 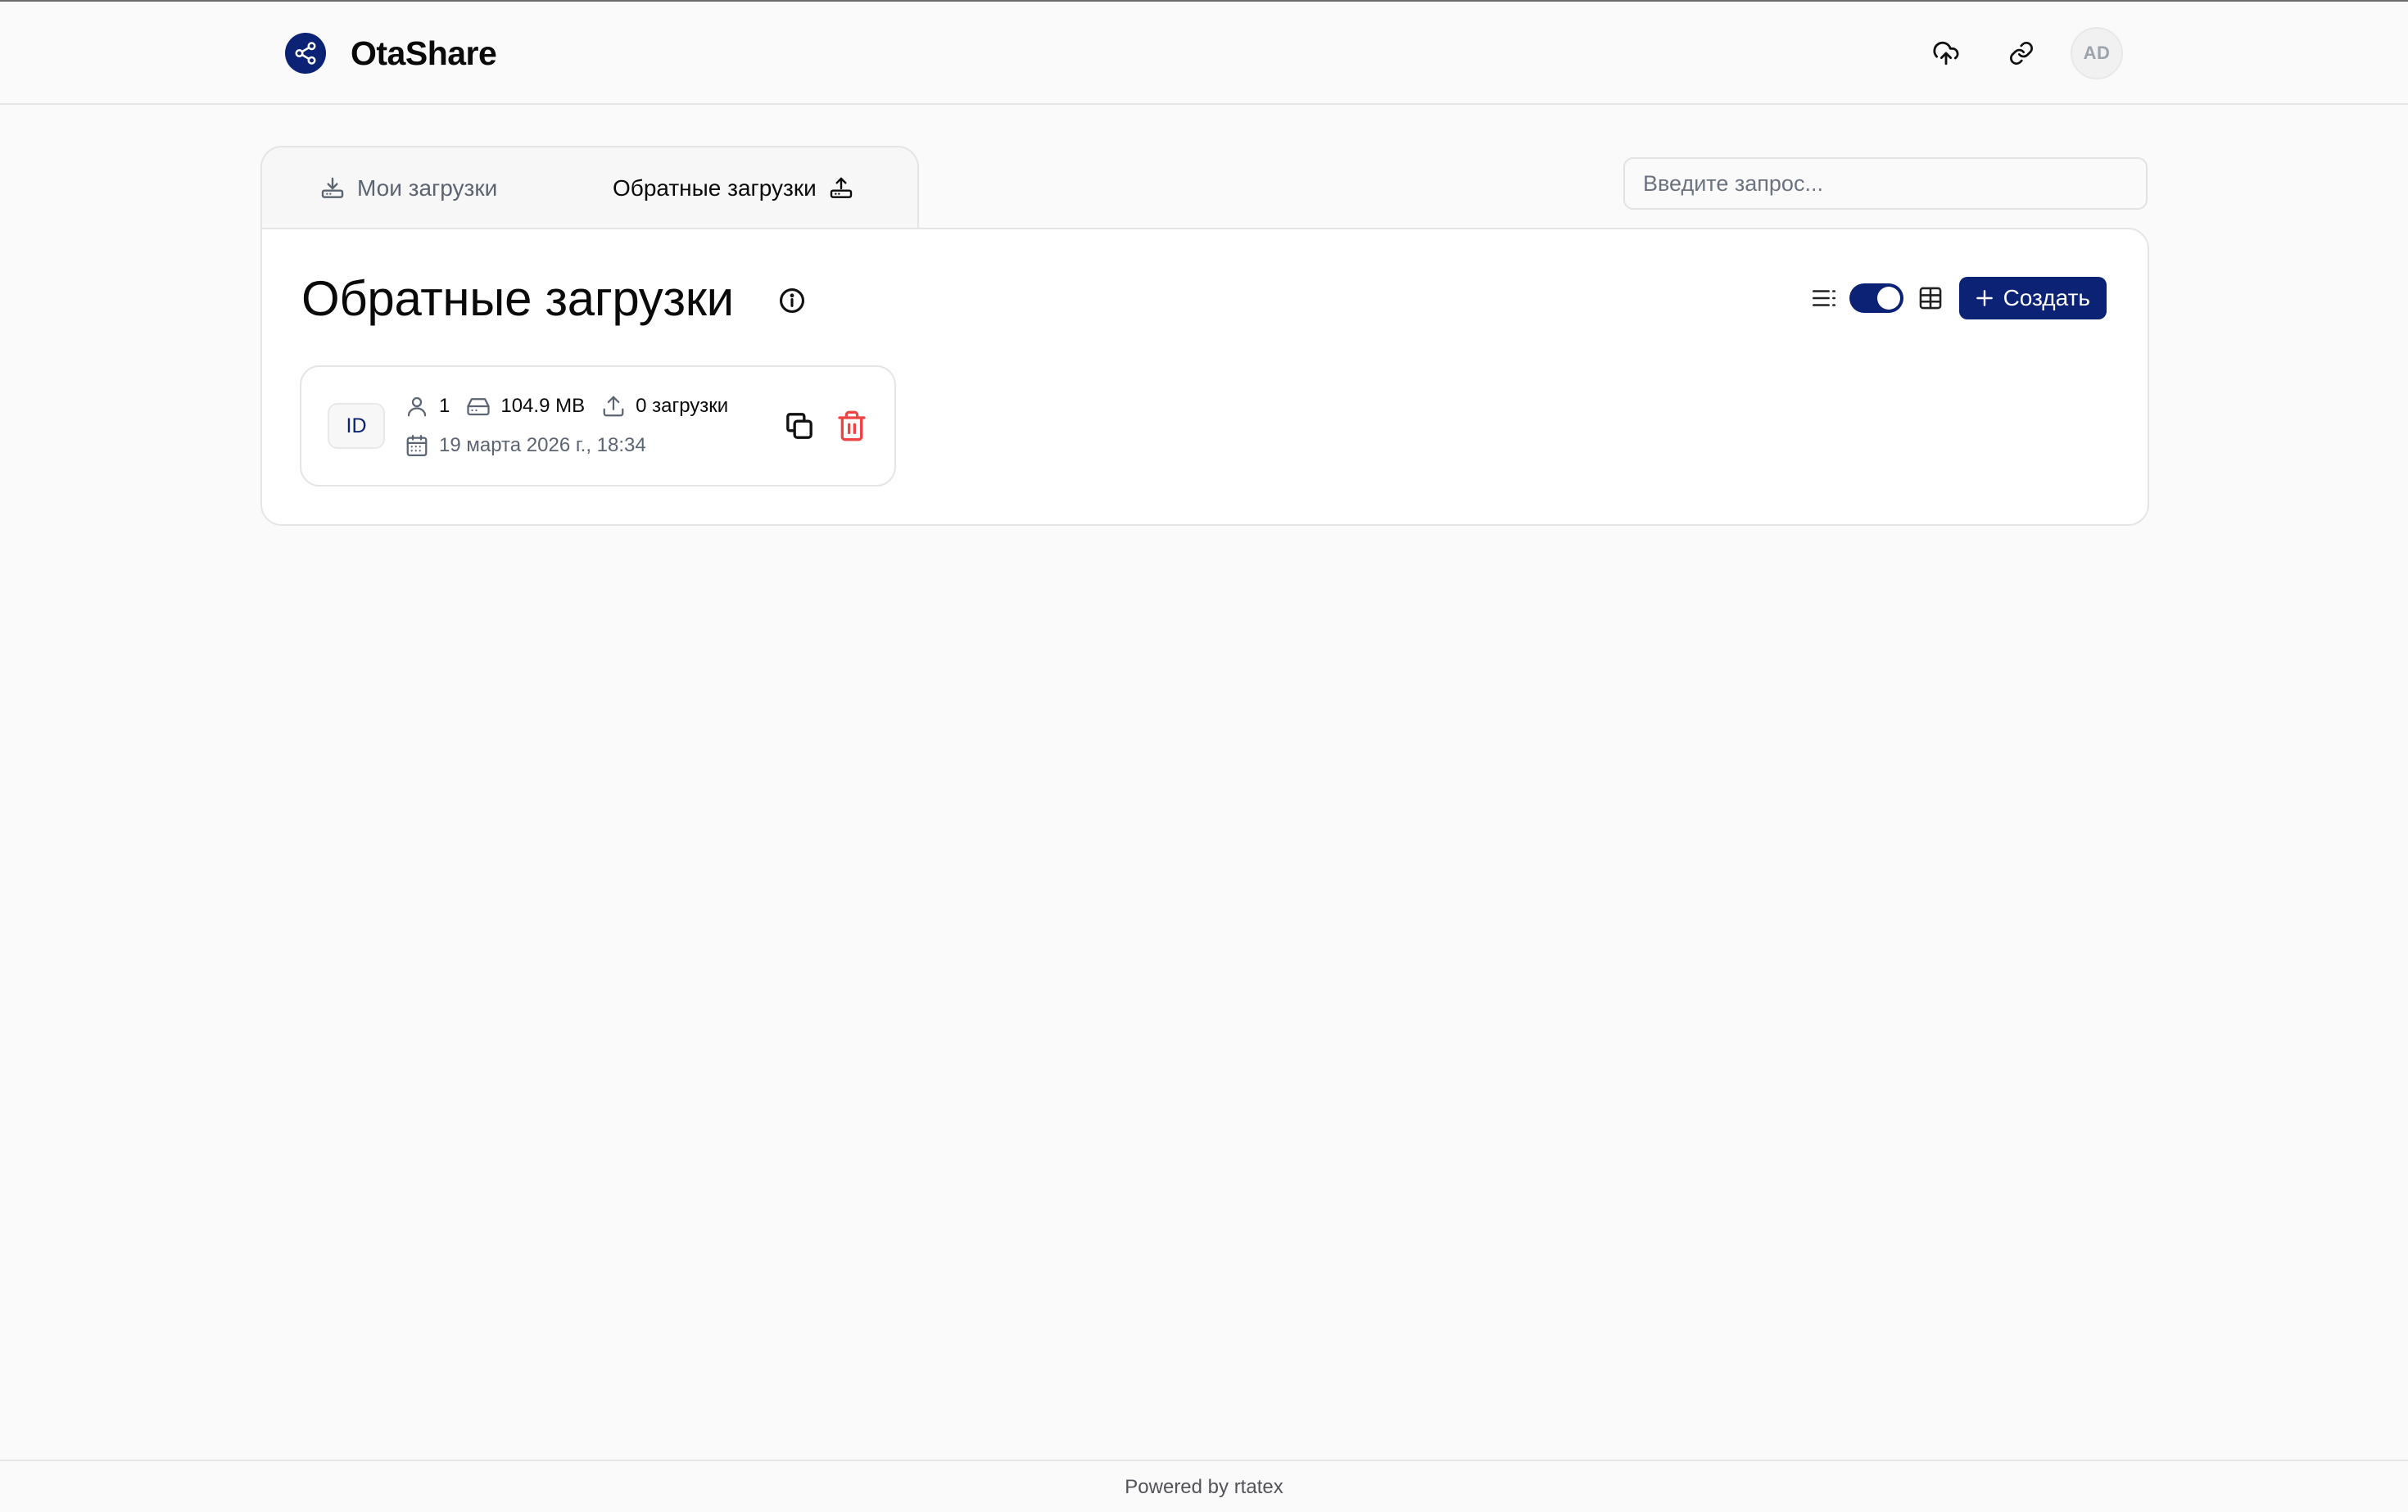 What do you see at coordinates (799, 426) in the screenshot?
I see `copy-icon` at bounding box center [799, 426].